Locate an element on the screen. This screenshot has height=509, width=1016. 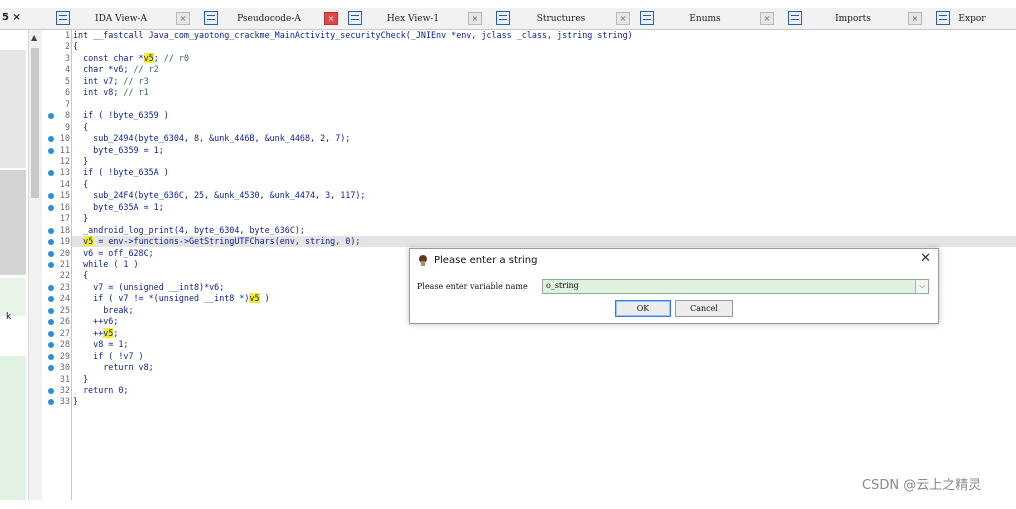
tab-imports: Imports × is located at coordinates (853, 18).